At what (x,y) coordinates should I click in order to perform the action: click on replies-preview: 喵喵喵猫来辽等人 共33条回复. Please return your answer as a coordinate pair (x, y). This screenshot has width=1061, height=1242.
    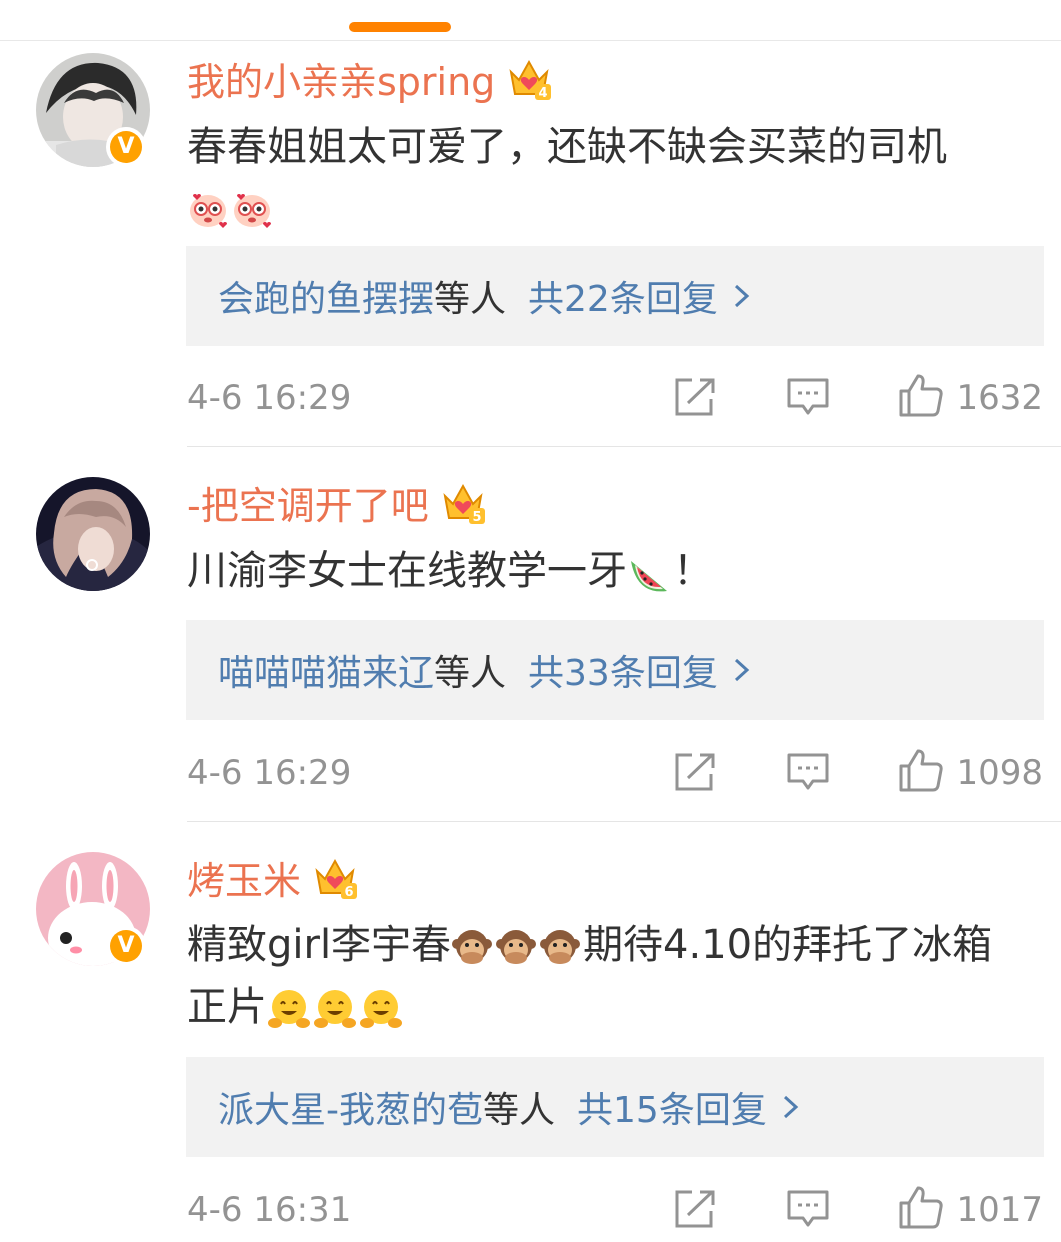
    Looking at the image, I should click on (615, 670).